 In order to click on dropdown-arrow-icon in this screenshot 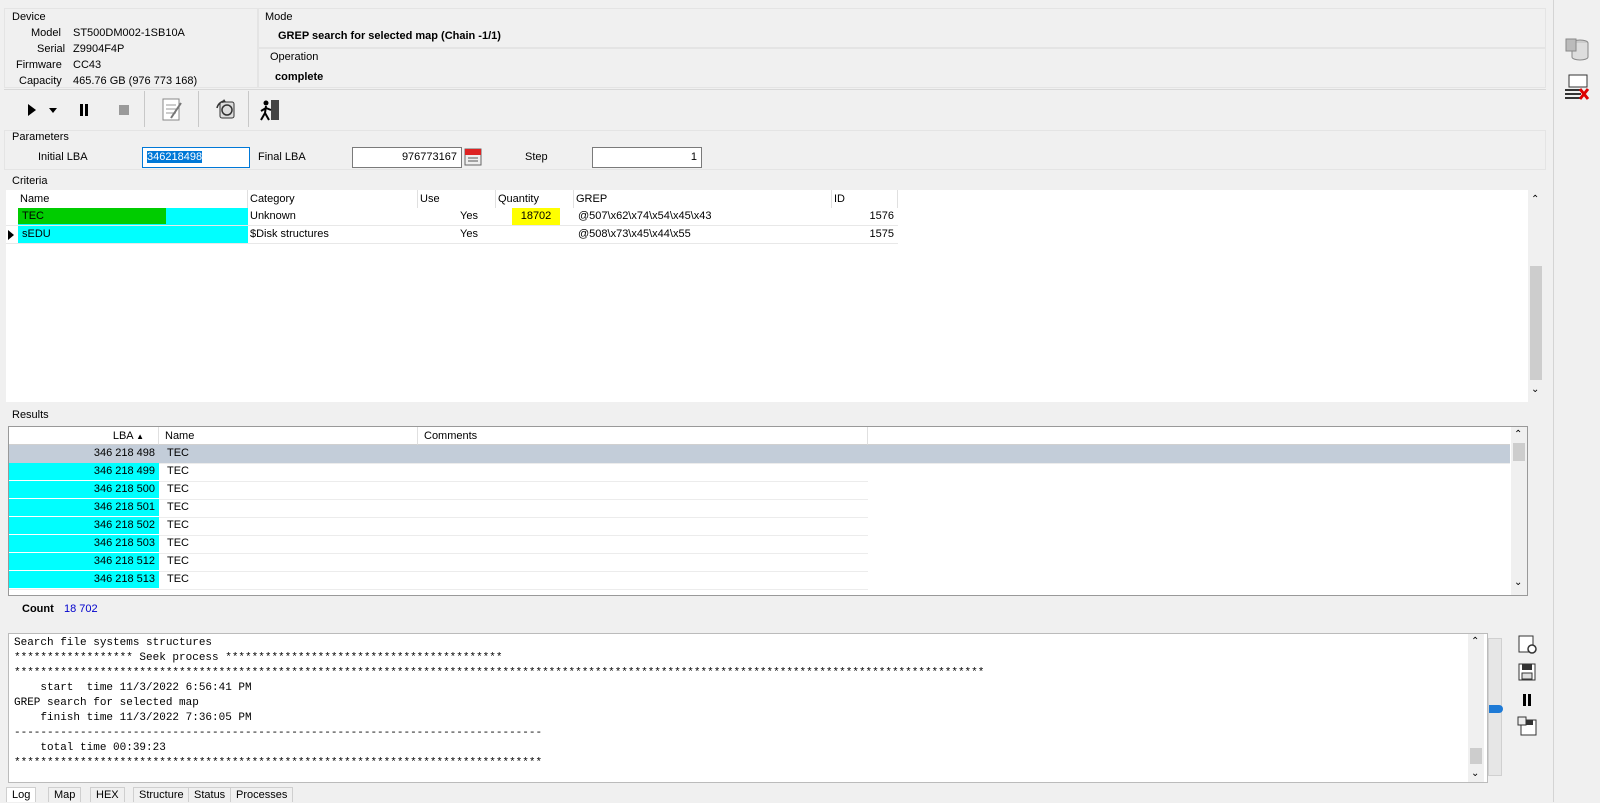, I will do `click(53, 110)`.